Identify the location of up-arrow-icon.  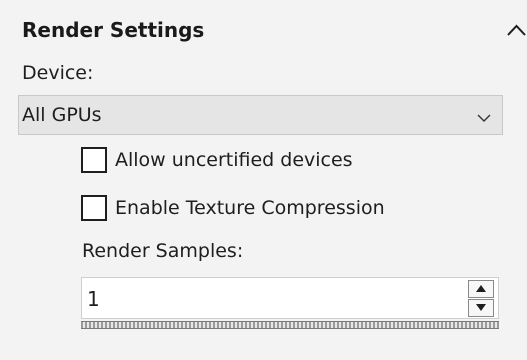
(481, 288).